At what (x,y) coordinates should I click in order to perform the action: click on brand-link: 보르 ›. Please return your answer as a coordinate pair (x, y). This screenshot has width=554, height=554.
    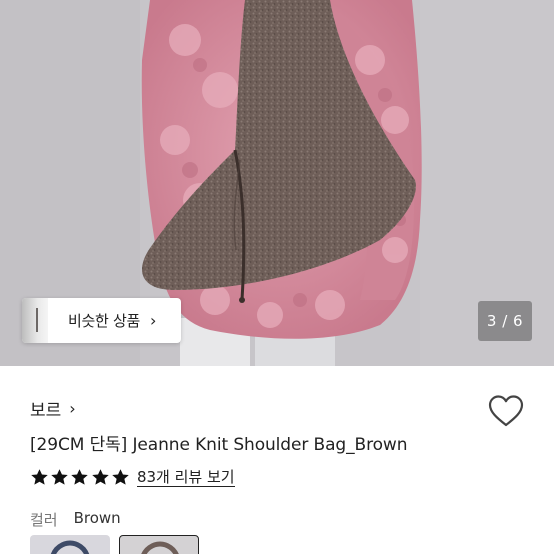
    Looking at the image, I should click on (53, 408).